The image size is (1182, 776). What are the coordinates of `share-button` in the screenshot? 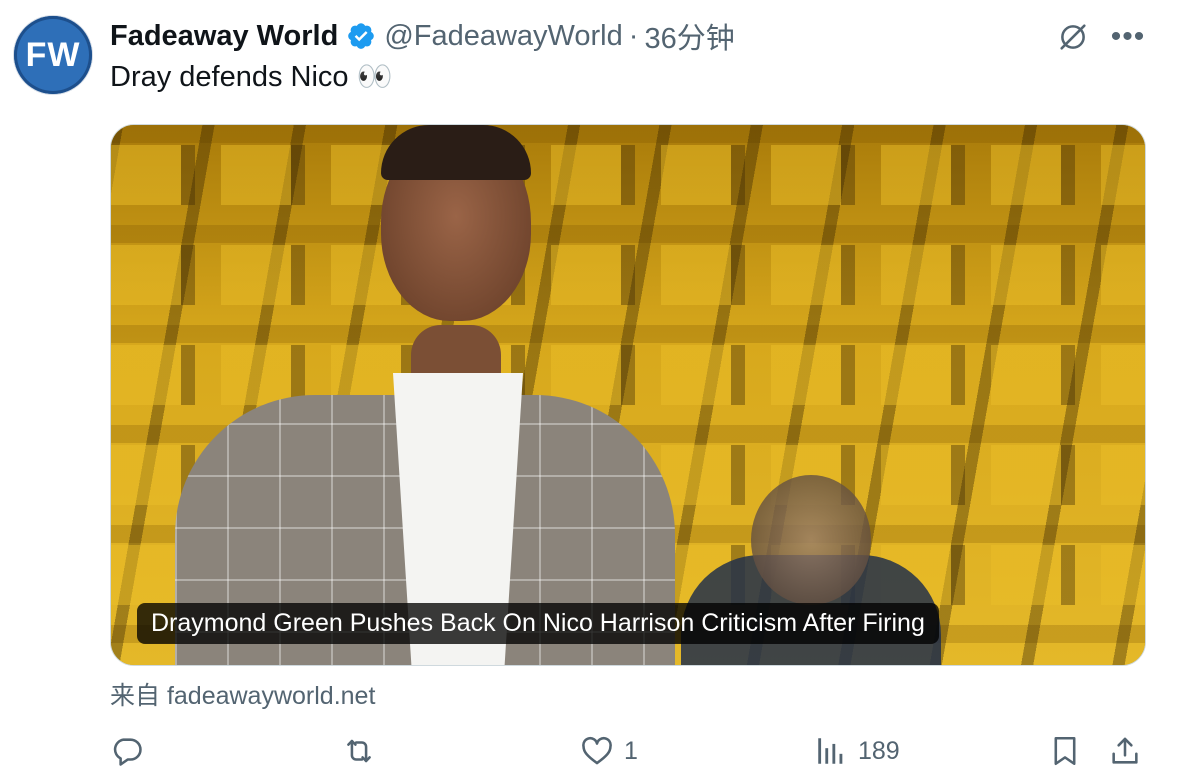 It's located at (1125, 751).